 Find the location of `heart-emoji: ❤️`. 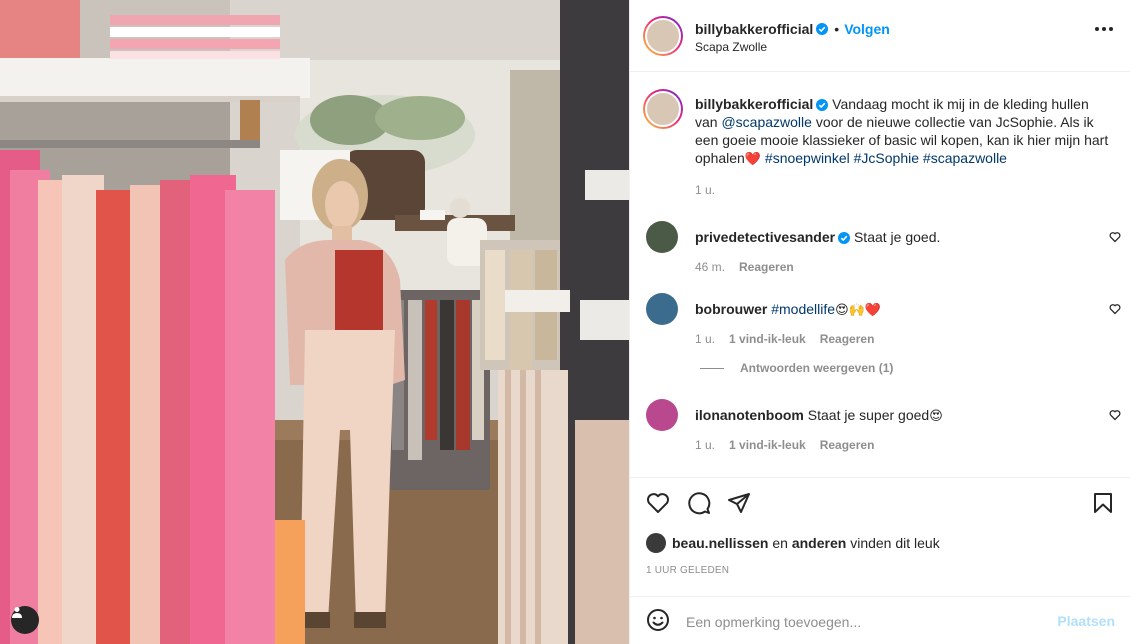

heart-emoji: ❤️ is located at coordinates (753, 159).